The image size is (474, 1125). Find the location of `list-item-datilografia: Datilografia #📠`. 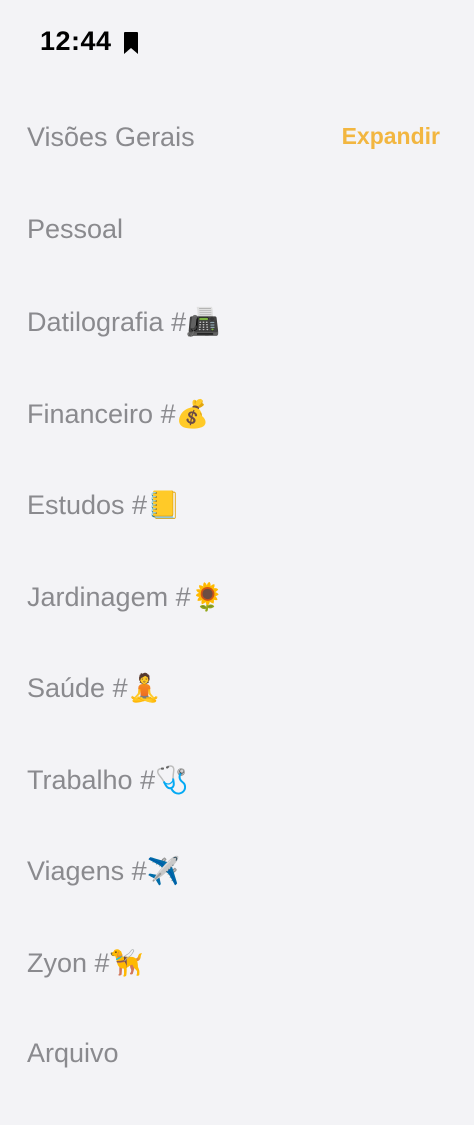

list-item-datilografia: Datilografia #📠 is located at coordinates (237, 322).